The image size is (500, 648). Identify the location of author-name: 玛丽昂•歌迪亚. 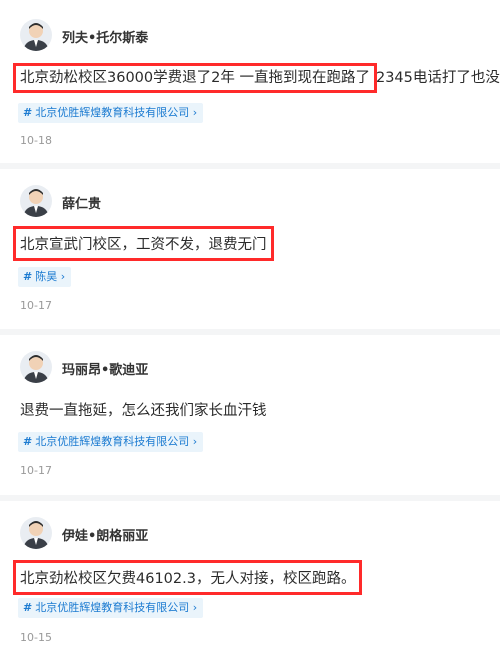
(105, 368).